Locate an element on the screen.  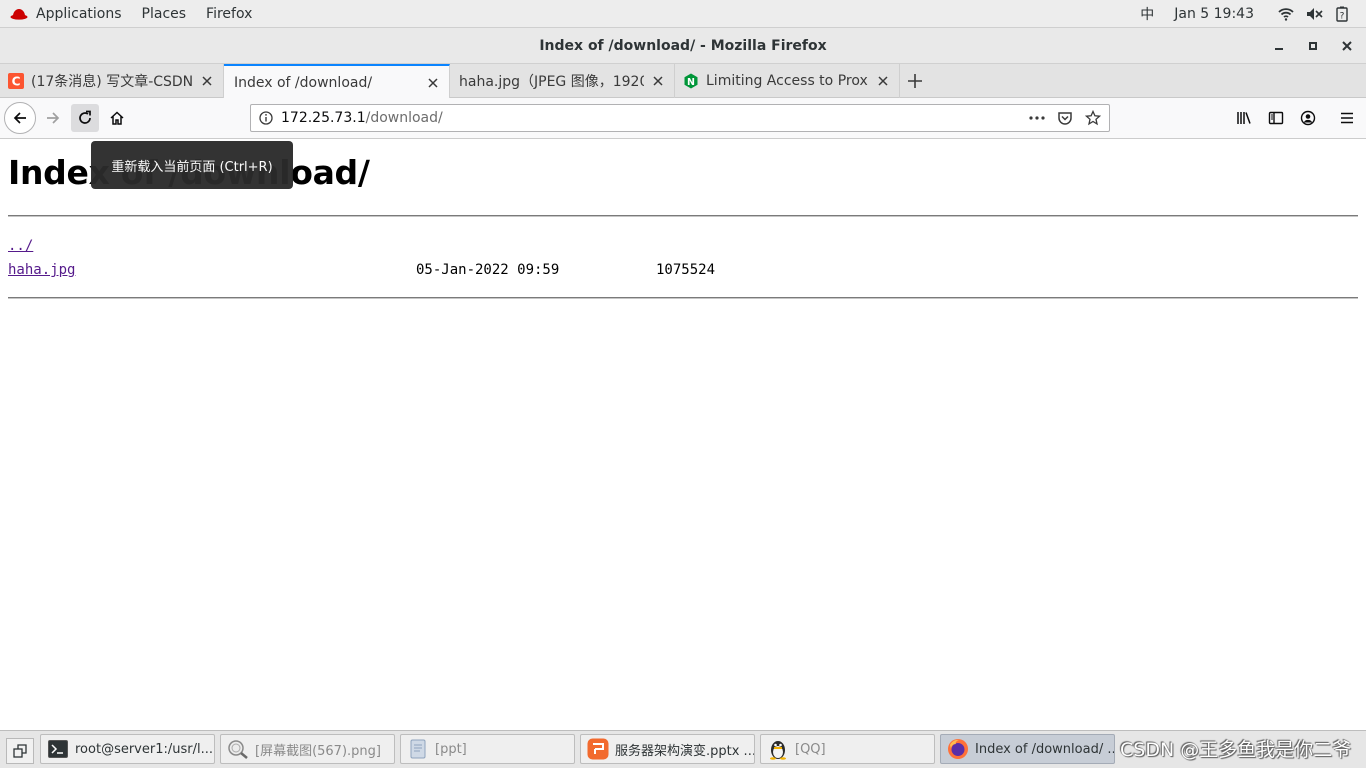
sidebar-toggle-button is located at coordinates (1276, 118).